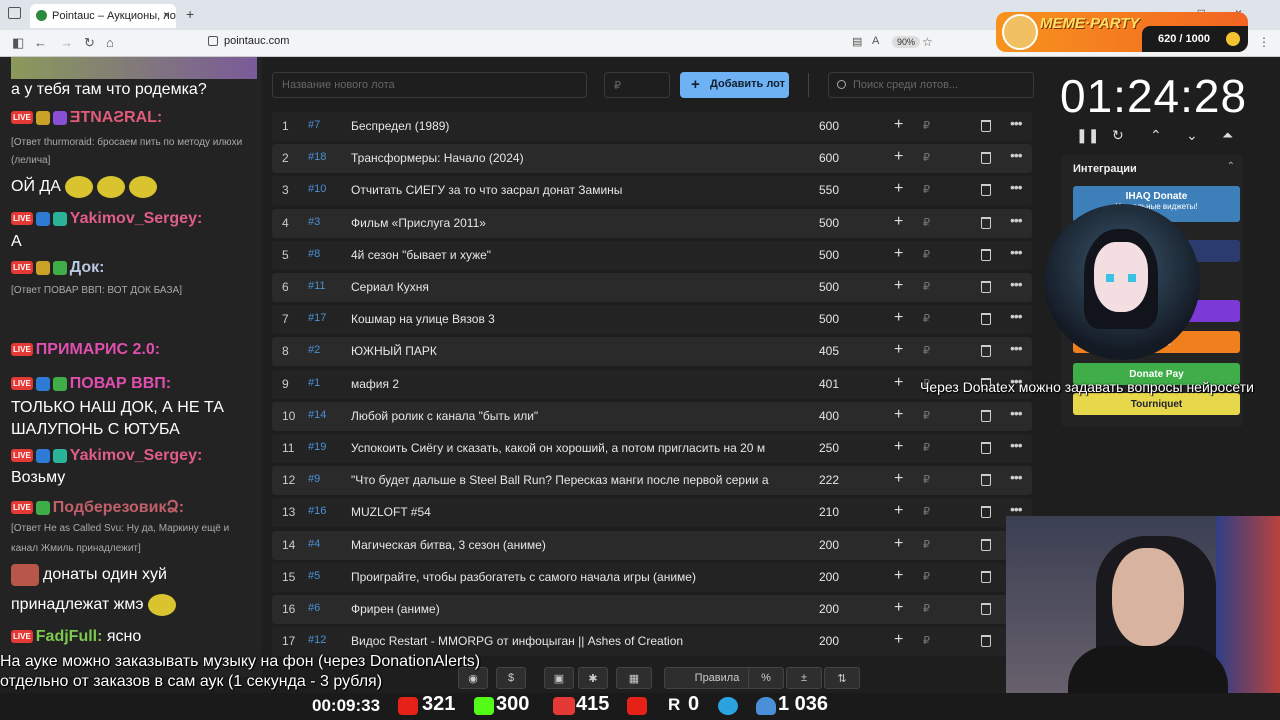 This screenshot has height=720, width=1280. I want to click on reader-mode-icon: ▤, so click(857, 41).